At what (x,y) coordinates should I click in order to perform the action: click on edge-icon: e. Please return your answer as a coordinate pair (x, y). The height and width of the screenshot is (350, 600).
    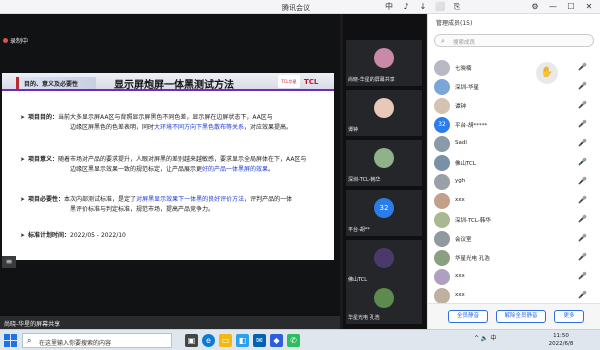
    Looking at the image, I should click on (208, 340).